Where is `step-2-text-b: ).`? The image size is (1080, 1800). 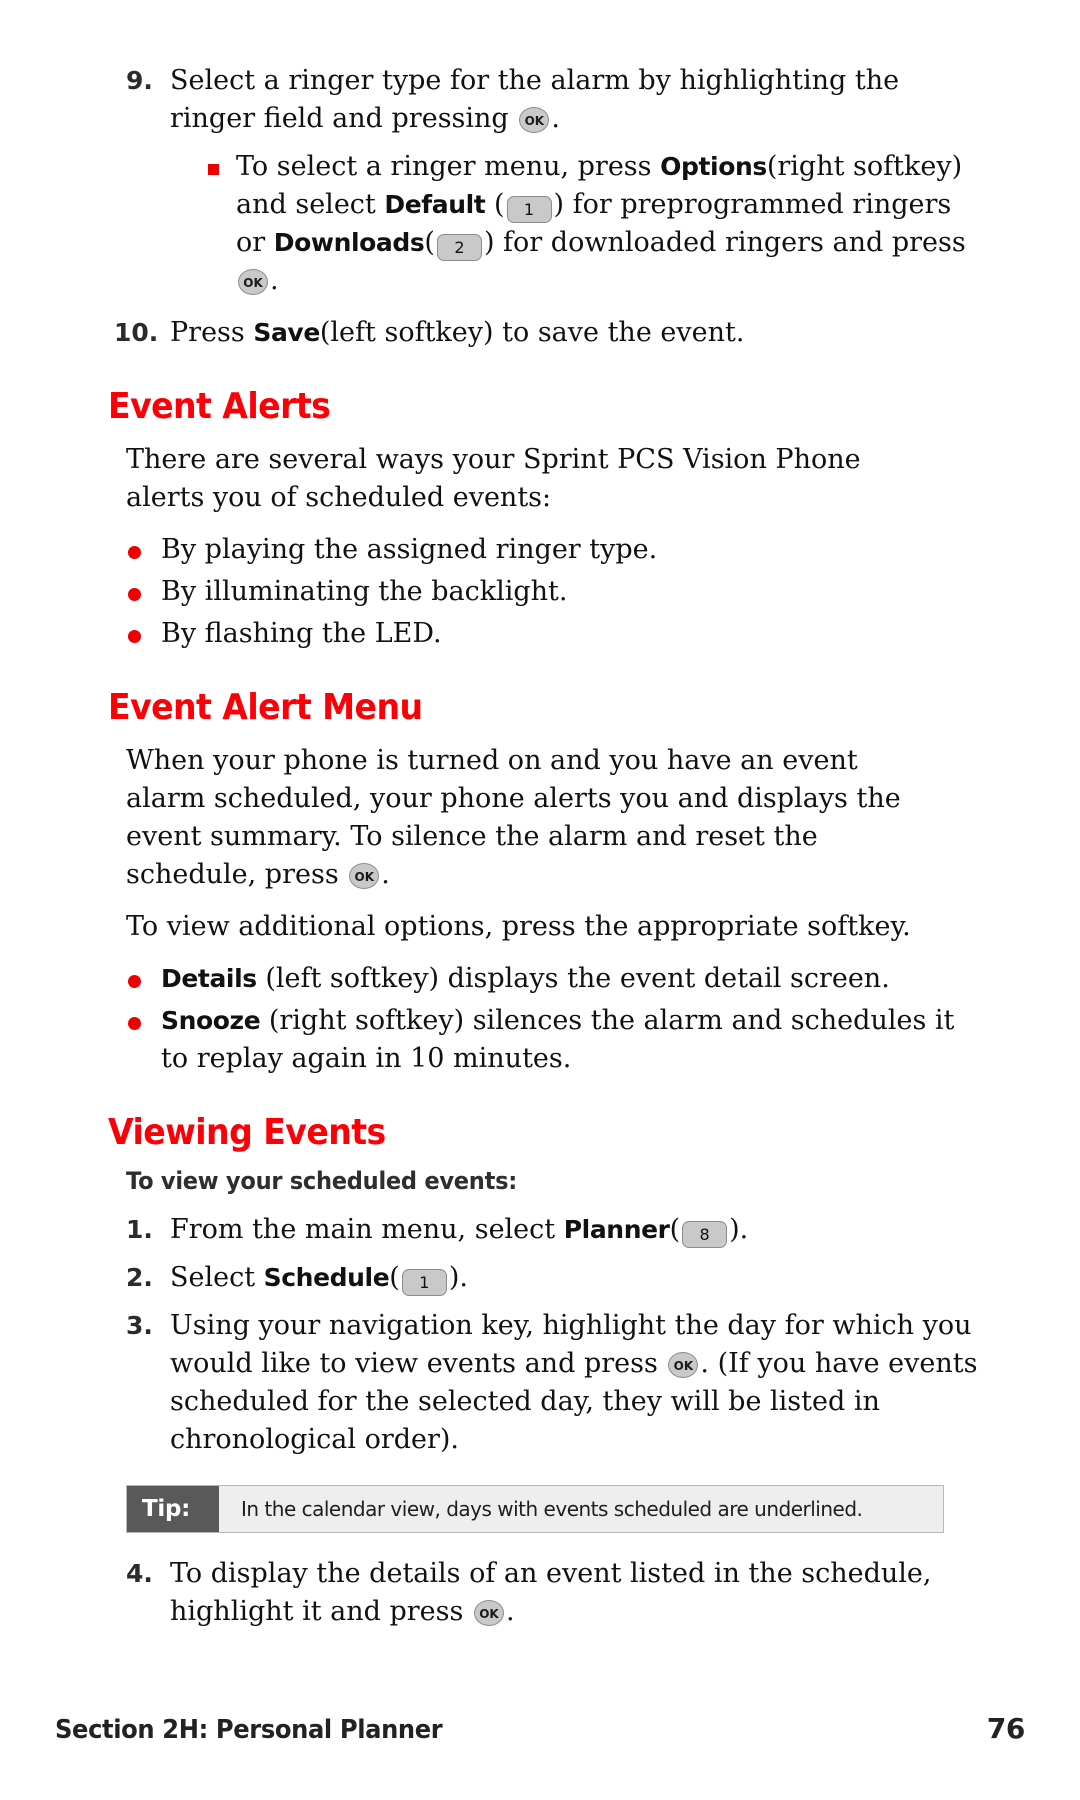
step-2-text-b: ). is located at coordinates (458, 1277).